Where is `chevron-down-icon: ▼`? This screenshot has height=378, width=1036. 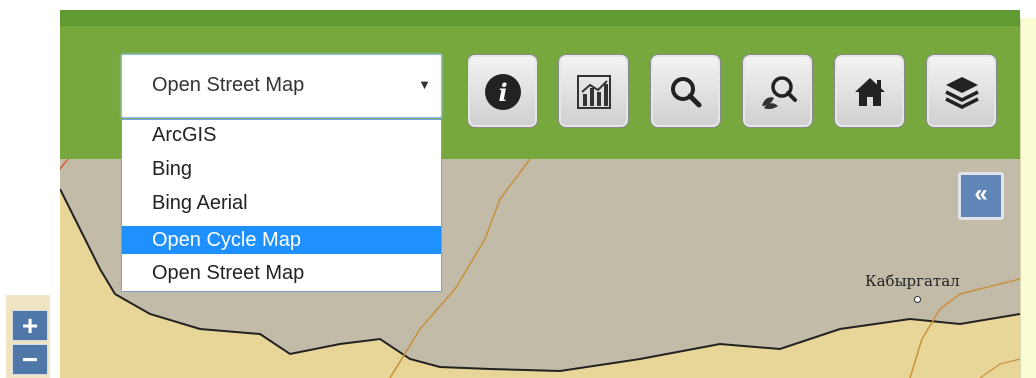
chevron-down-icon: ▼ is located at coordinates (424, 84).